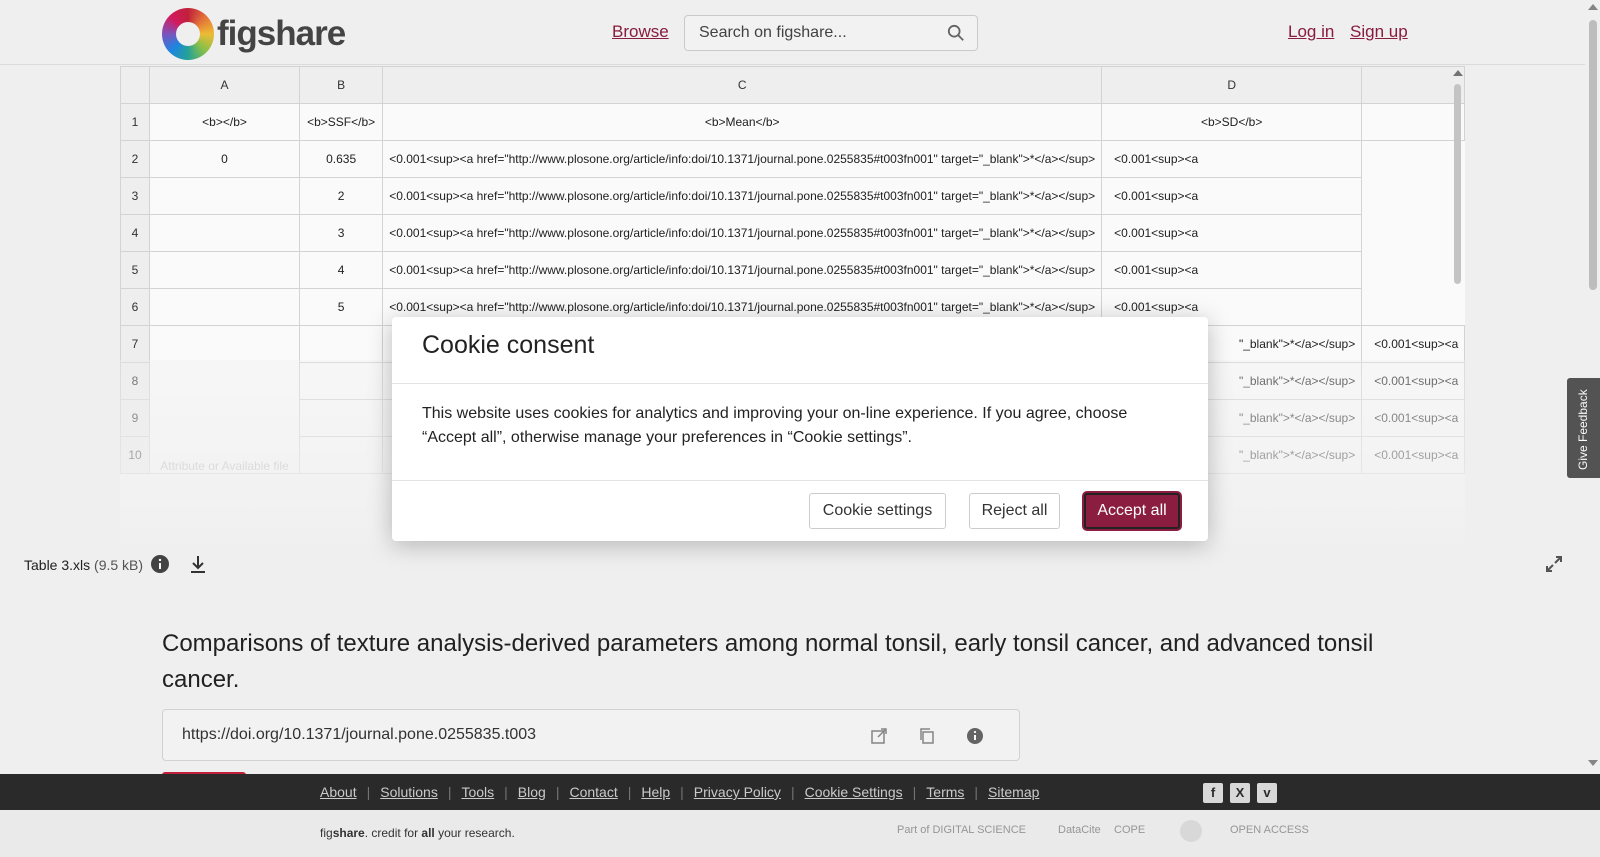 Image resolution: width=1600 pixels, height=857 pixels. Describe the element at coordinates (1132, 511) in the screenshot. I see `accept-all-button: Accept all` at that location.